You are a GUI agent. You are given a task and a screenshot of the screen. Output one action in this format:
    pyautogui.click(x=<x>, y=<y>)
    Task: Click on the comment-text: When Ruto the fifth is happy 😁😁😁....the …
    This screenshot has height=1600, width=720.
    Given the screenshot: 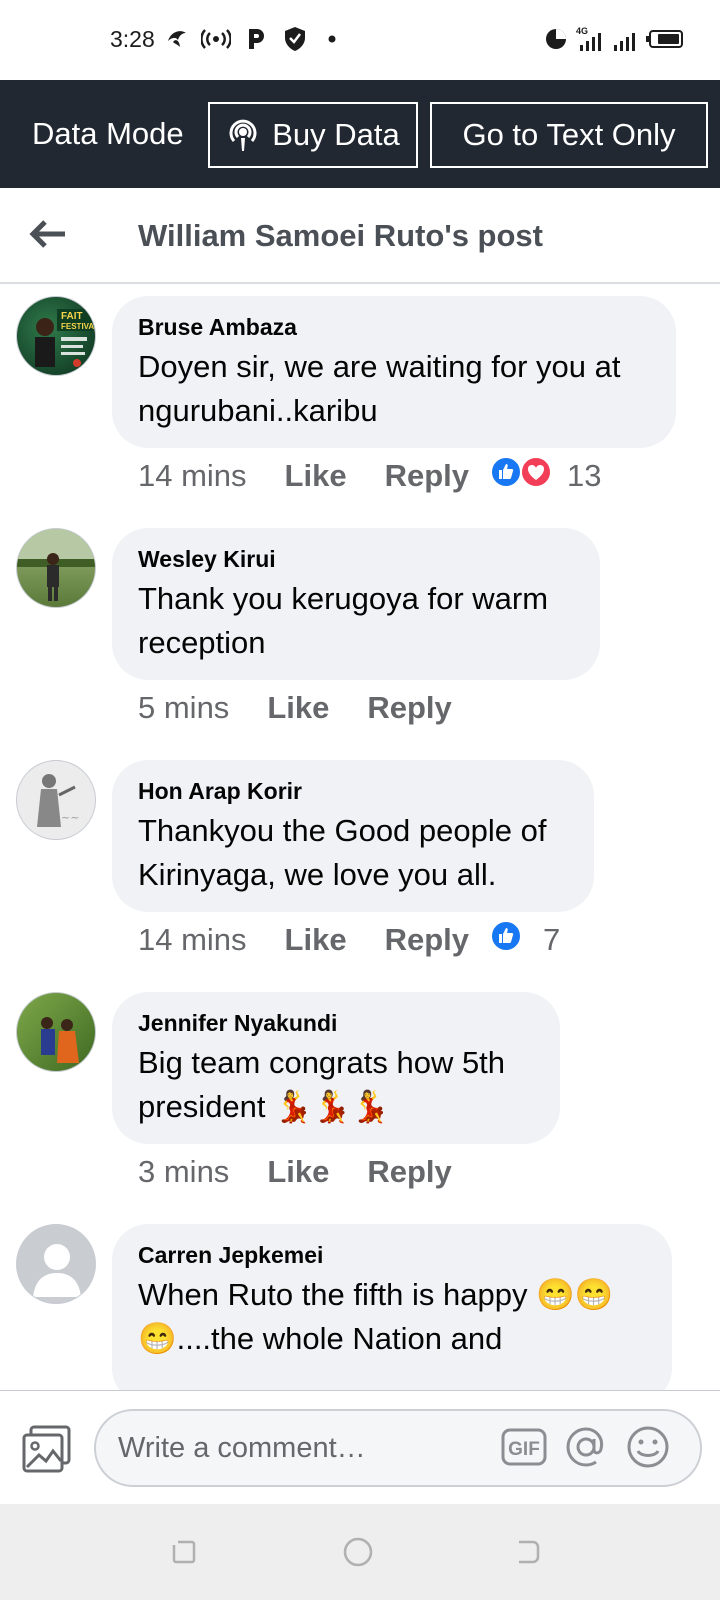 What is the action you would take?
    pyautogui.click(x=376, y=1316)
    